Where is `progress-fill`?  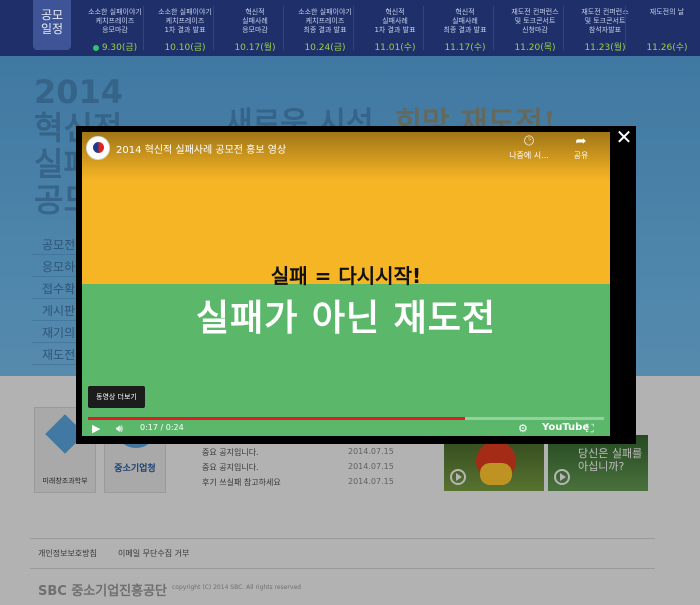
progress-fill is located at coordinates (276, 418).